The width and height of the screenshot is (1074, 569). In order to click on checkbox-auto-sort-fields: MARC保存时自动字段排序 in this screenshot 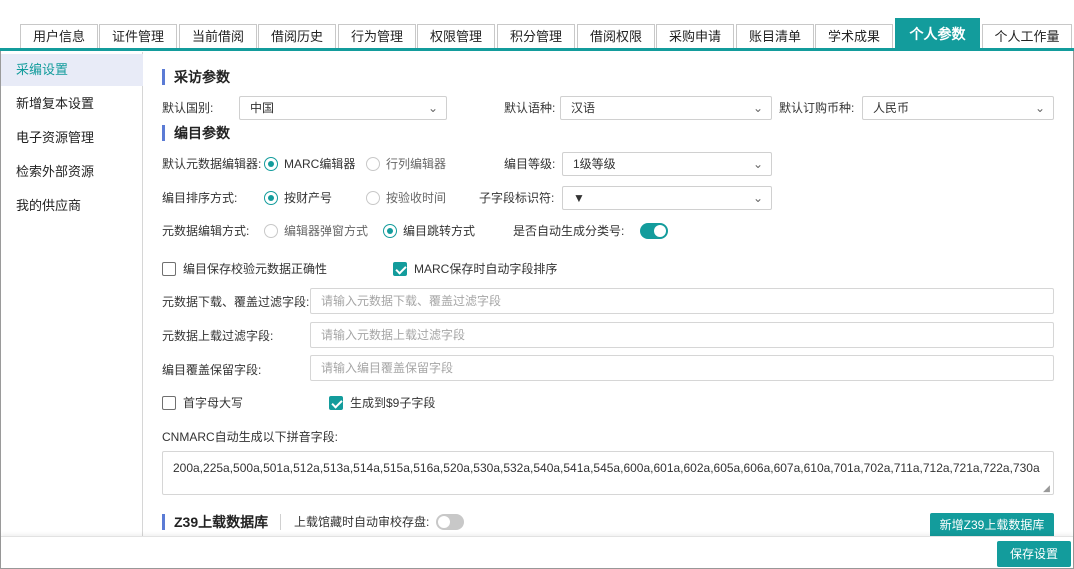, I will do `click(480, 269)`.